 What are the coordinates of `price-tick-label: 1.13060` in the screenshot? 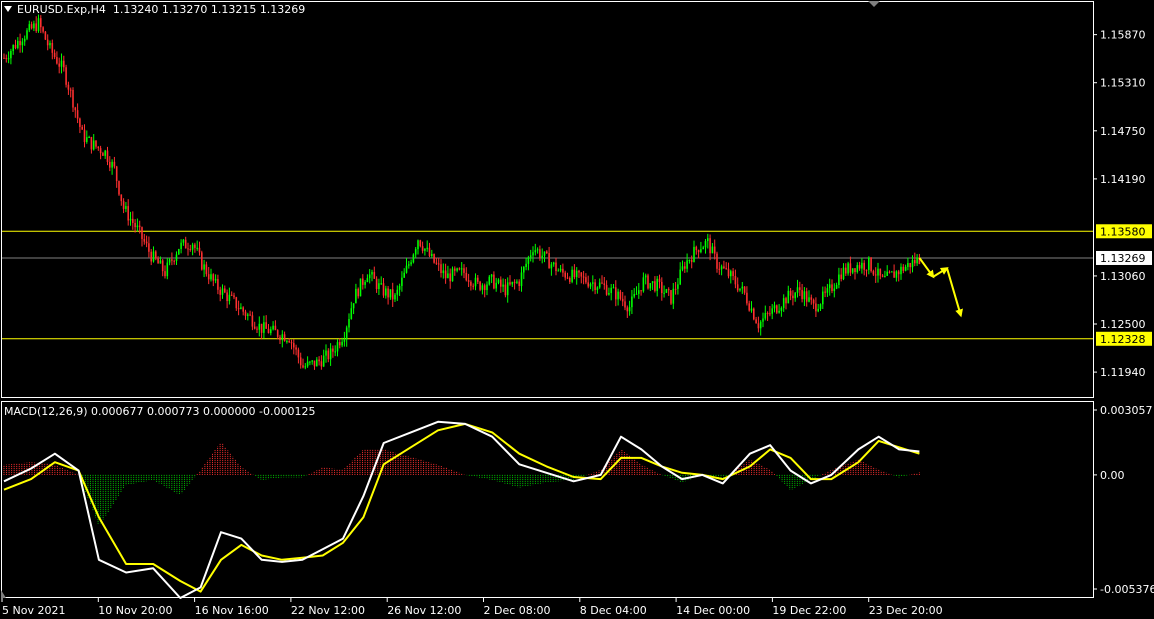 It's located at (1123, 276).